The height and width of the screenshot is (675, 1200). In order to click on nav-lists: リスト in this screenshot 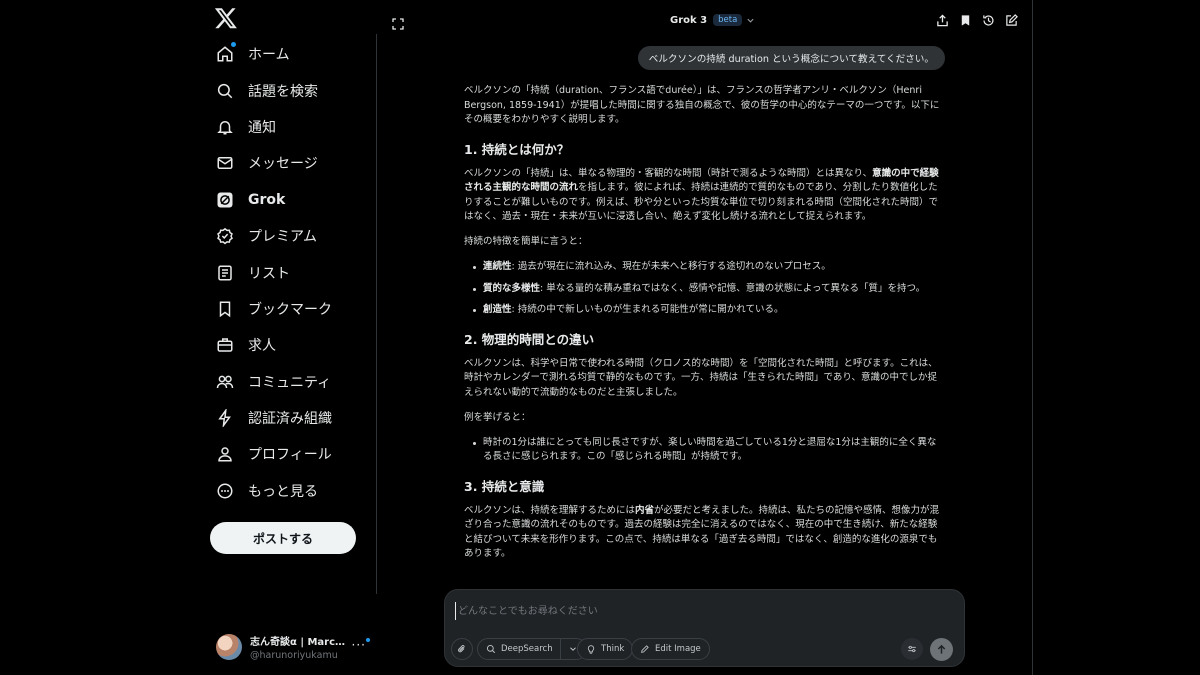, I will do `click(270, 272)`.